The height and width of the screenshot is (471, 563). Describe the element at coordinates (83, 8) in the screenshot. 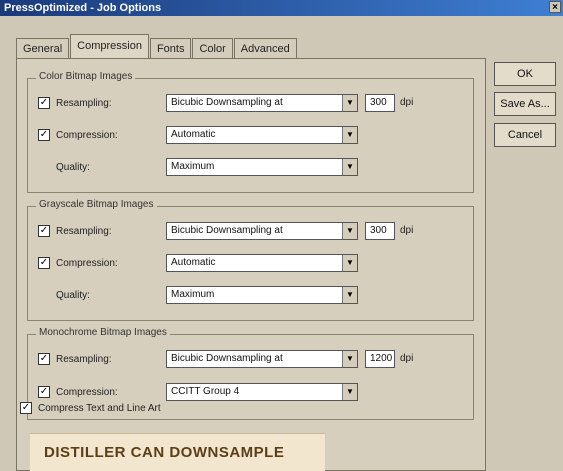

I see `dialog-title: PressOptimized - Job Options` at that location.